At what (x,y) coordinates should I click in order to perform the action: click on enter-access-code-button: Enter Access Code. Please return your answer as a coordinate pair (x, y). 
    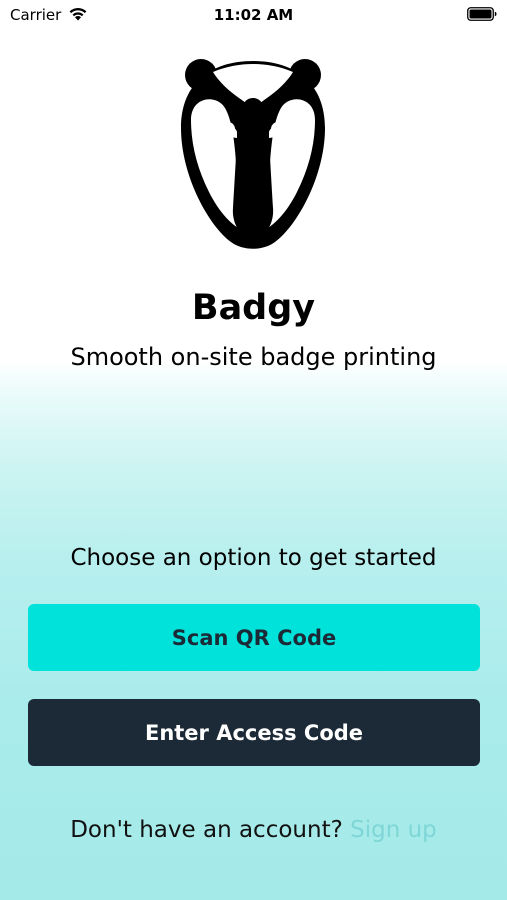
    Looking at the image, I should click on (254, 732).